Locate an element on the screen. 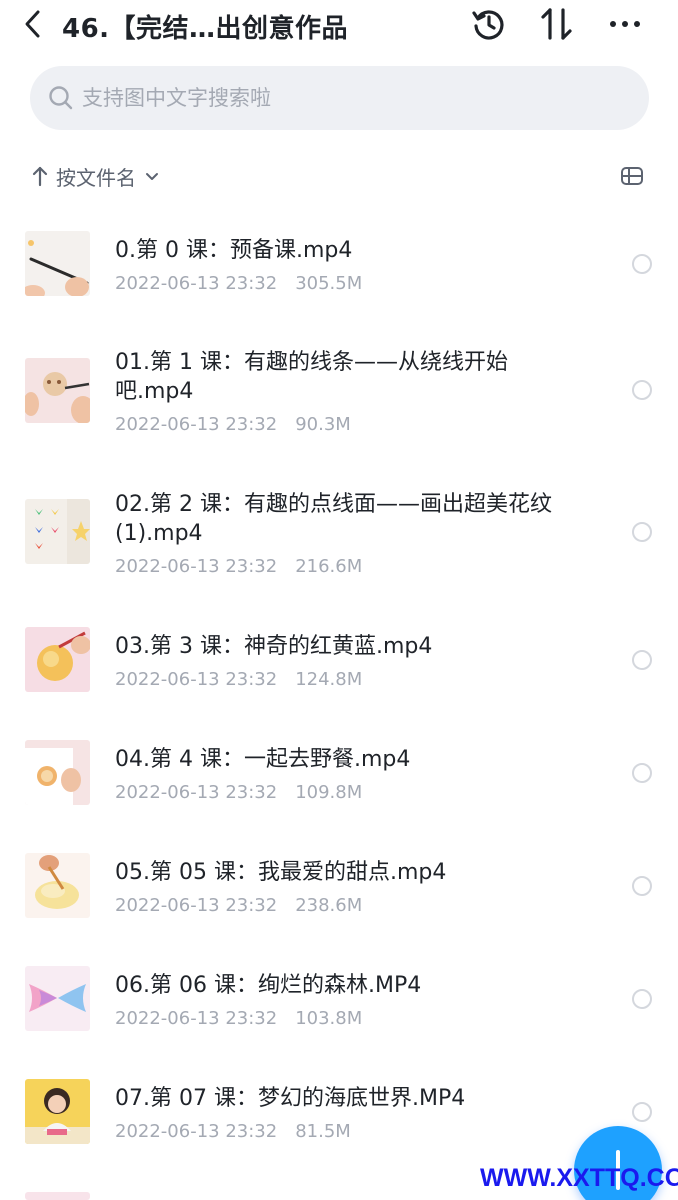 This screenshot has height=1200, width=678. file-size: 305.5M is located at coordinates (329, 283).